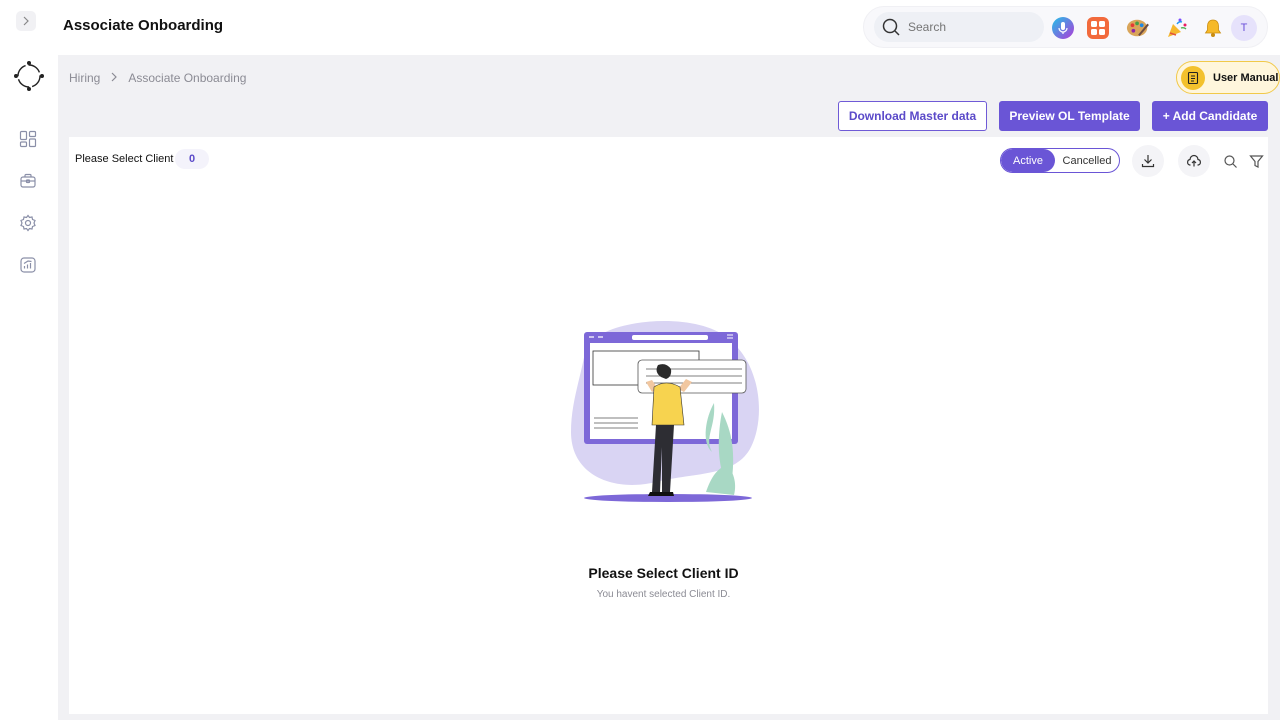  I want to click on theme-button, so click(1138, 28).